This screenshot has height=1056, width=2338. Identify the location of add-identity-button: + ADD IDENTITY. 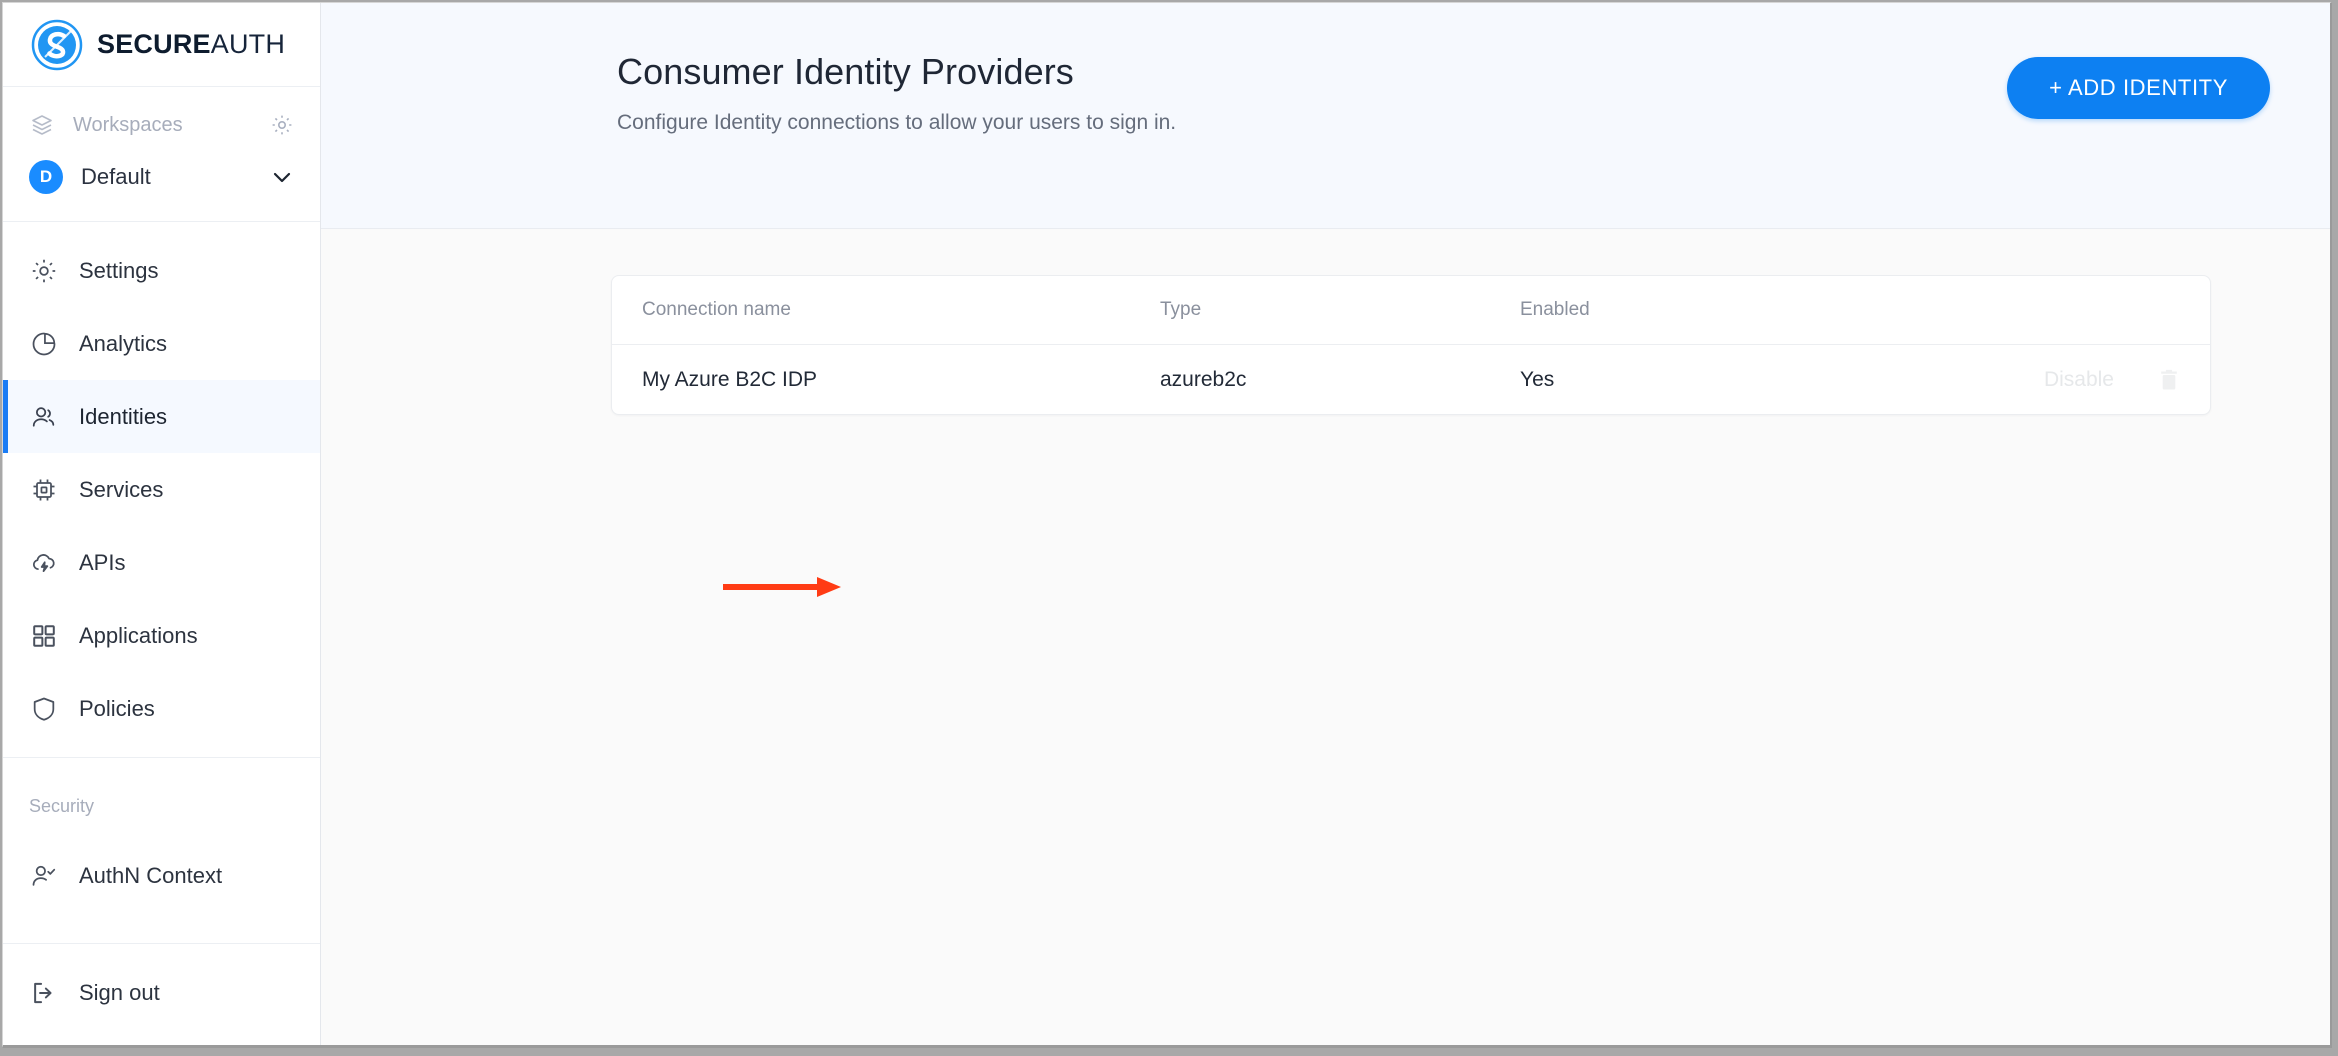
(2138, 88).